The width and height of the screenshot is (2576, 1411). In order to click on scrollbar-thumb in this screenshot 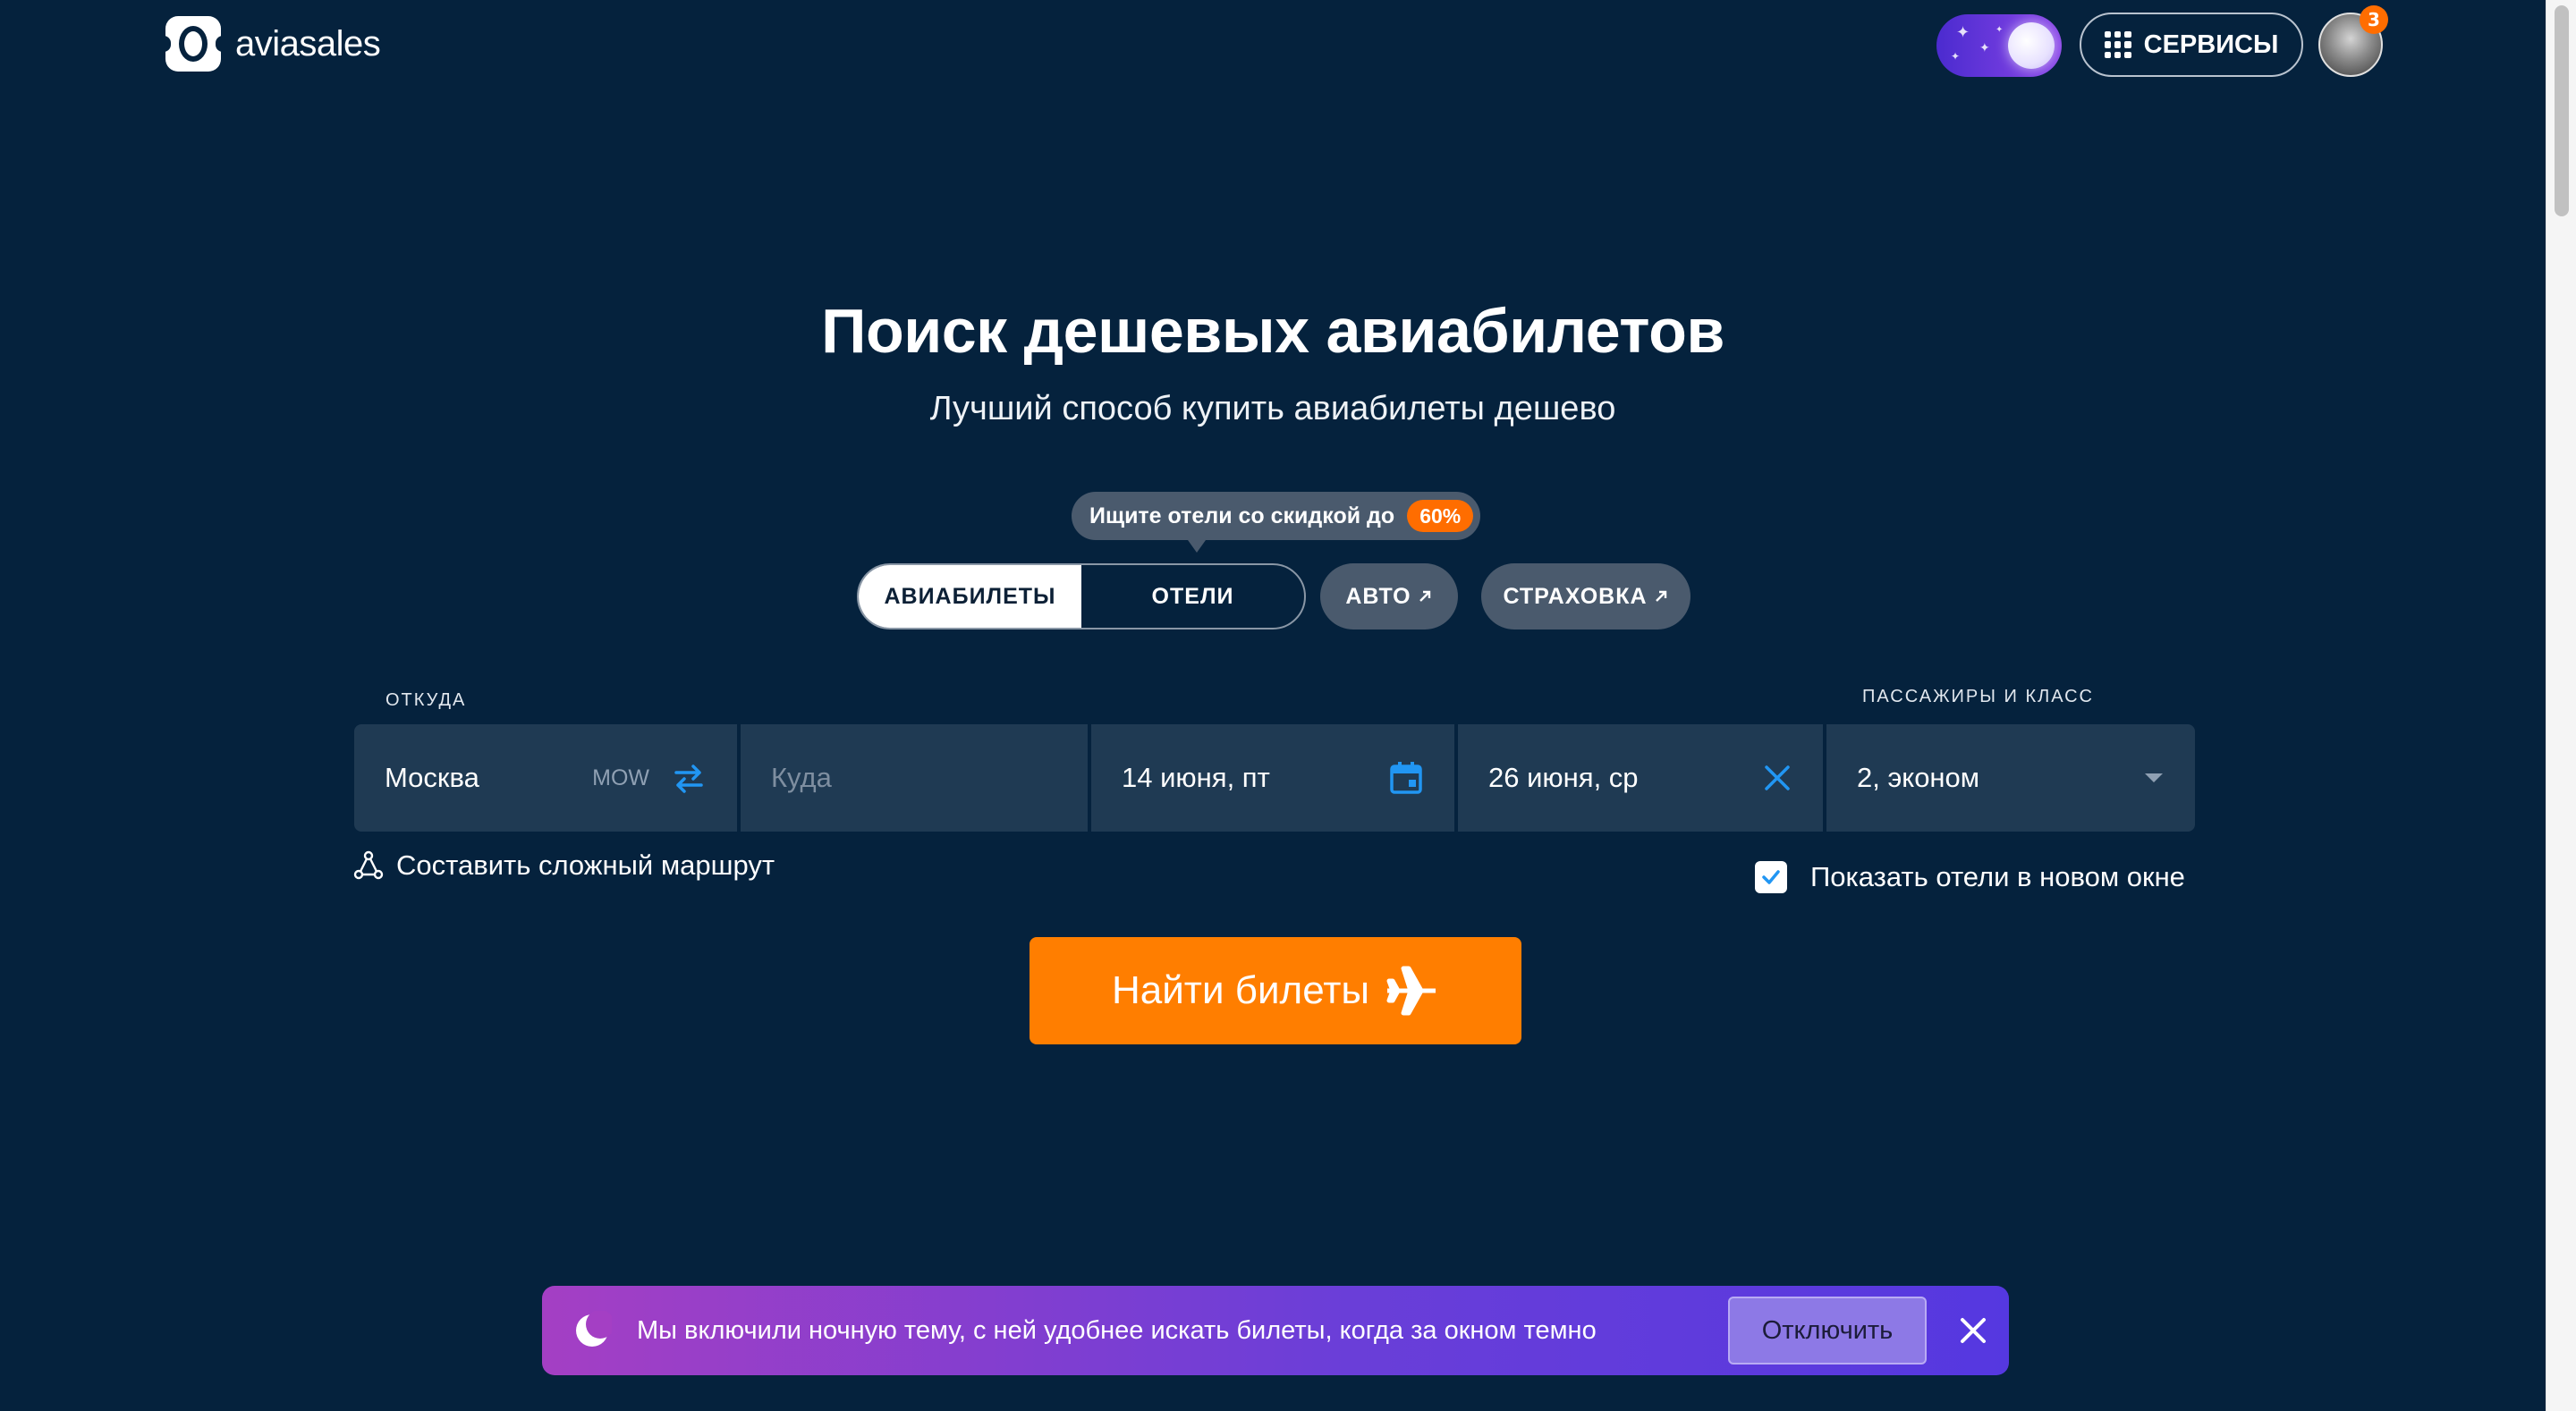, I will do `click(2562, 110)`.